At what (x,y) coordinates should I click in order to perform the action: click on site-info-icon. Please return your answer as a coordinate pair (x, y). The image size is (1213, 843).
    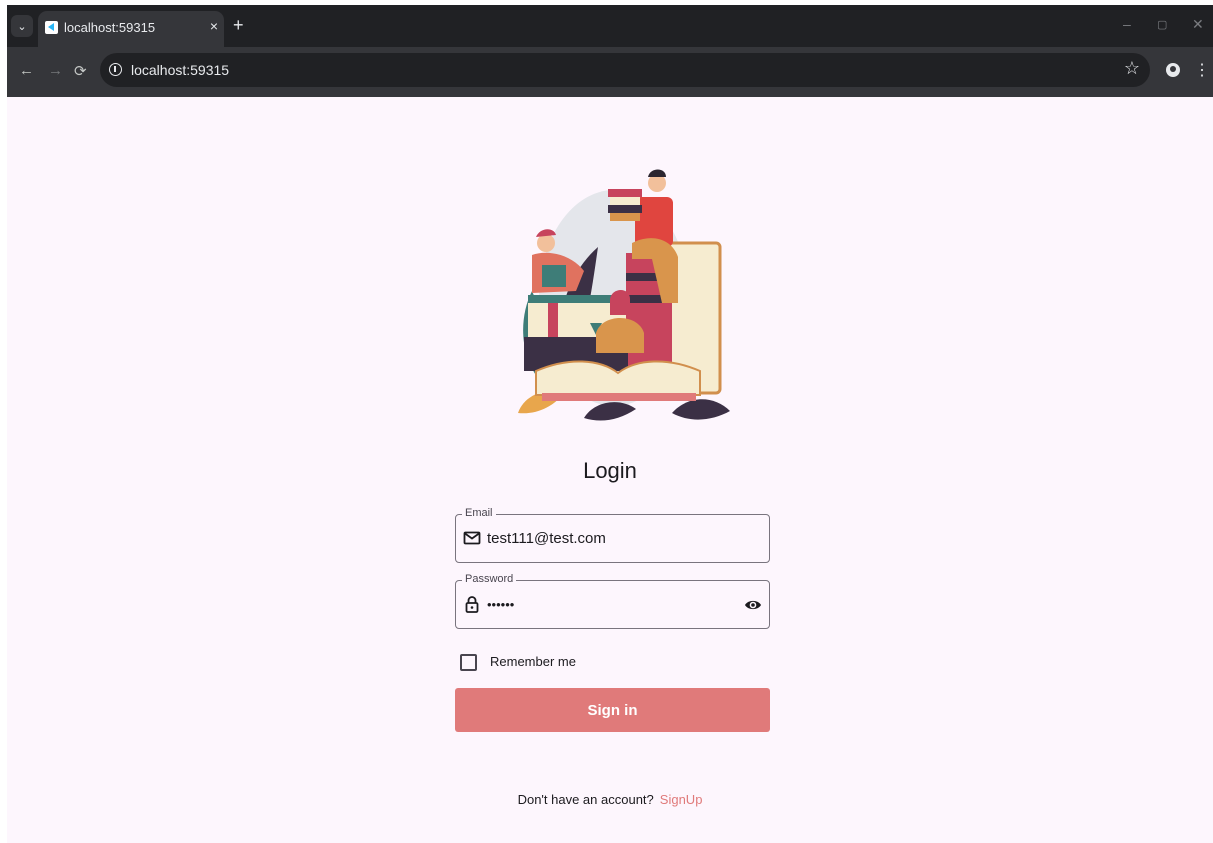
    Looking at the image, I should click on (115, 69).